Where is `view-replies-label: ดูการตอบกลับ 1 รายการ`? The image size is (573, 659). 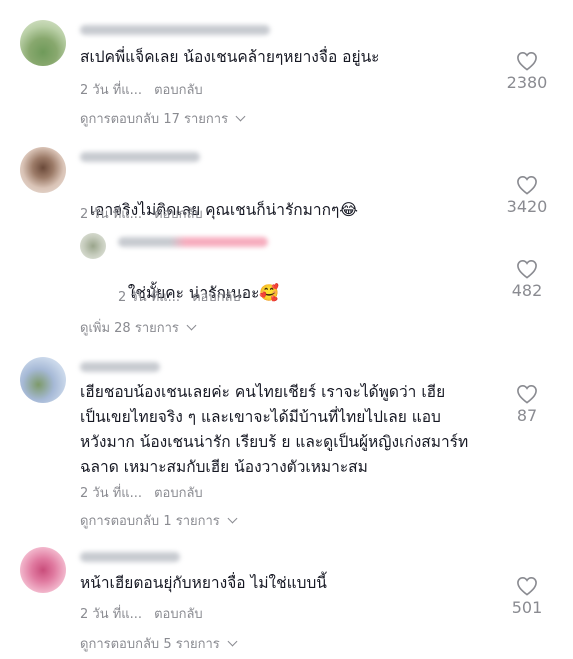 view-replies-label: ดูการตอบกลับ 1 รายการ is located at coordinates (150, 521).